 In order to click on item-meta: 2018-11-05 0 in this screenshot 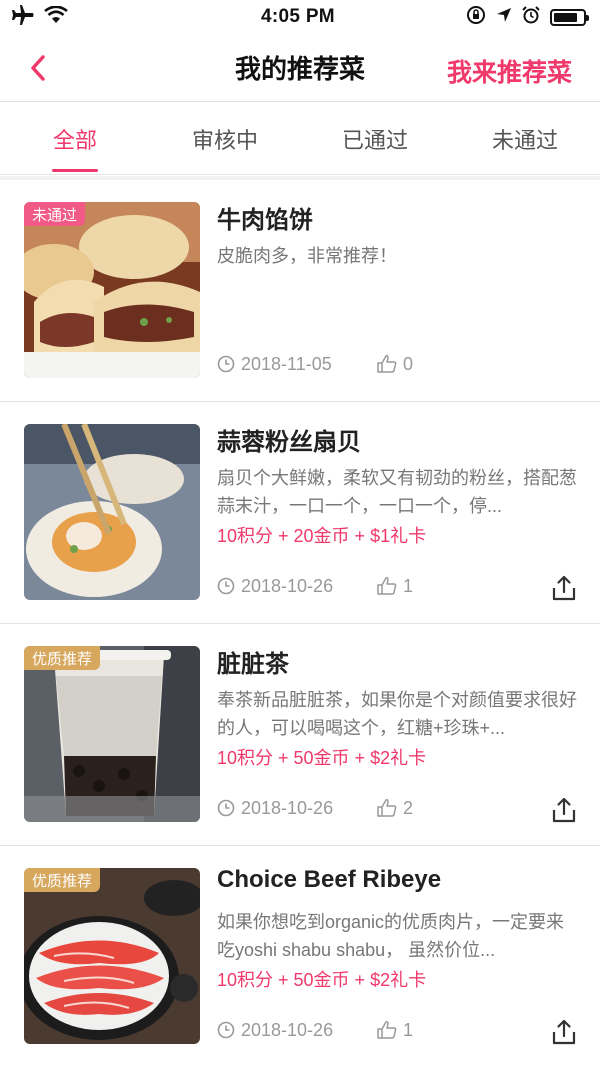, I will do `click(315, 364)`.